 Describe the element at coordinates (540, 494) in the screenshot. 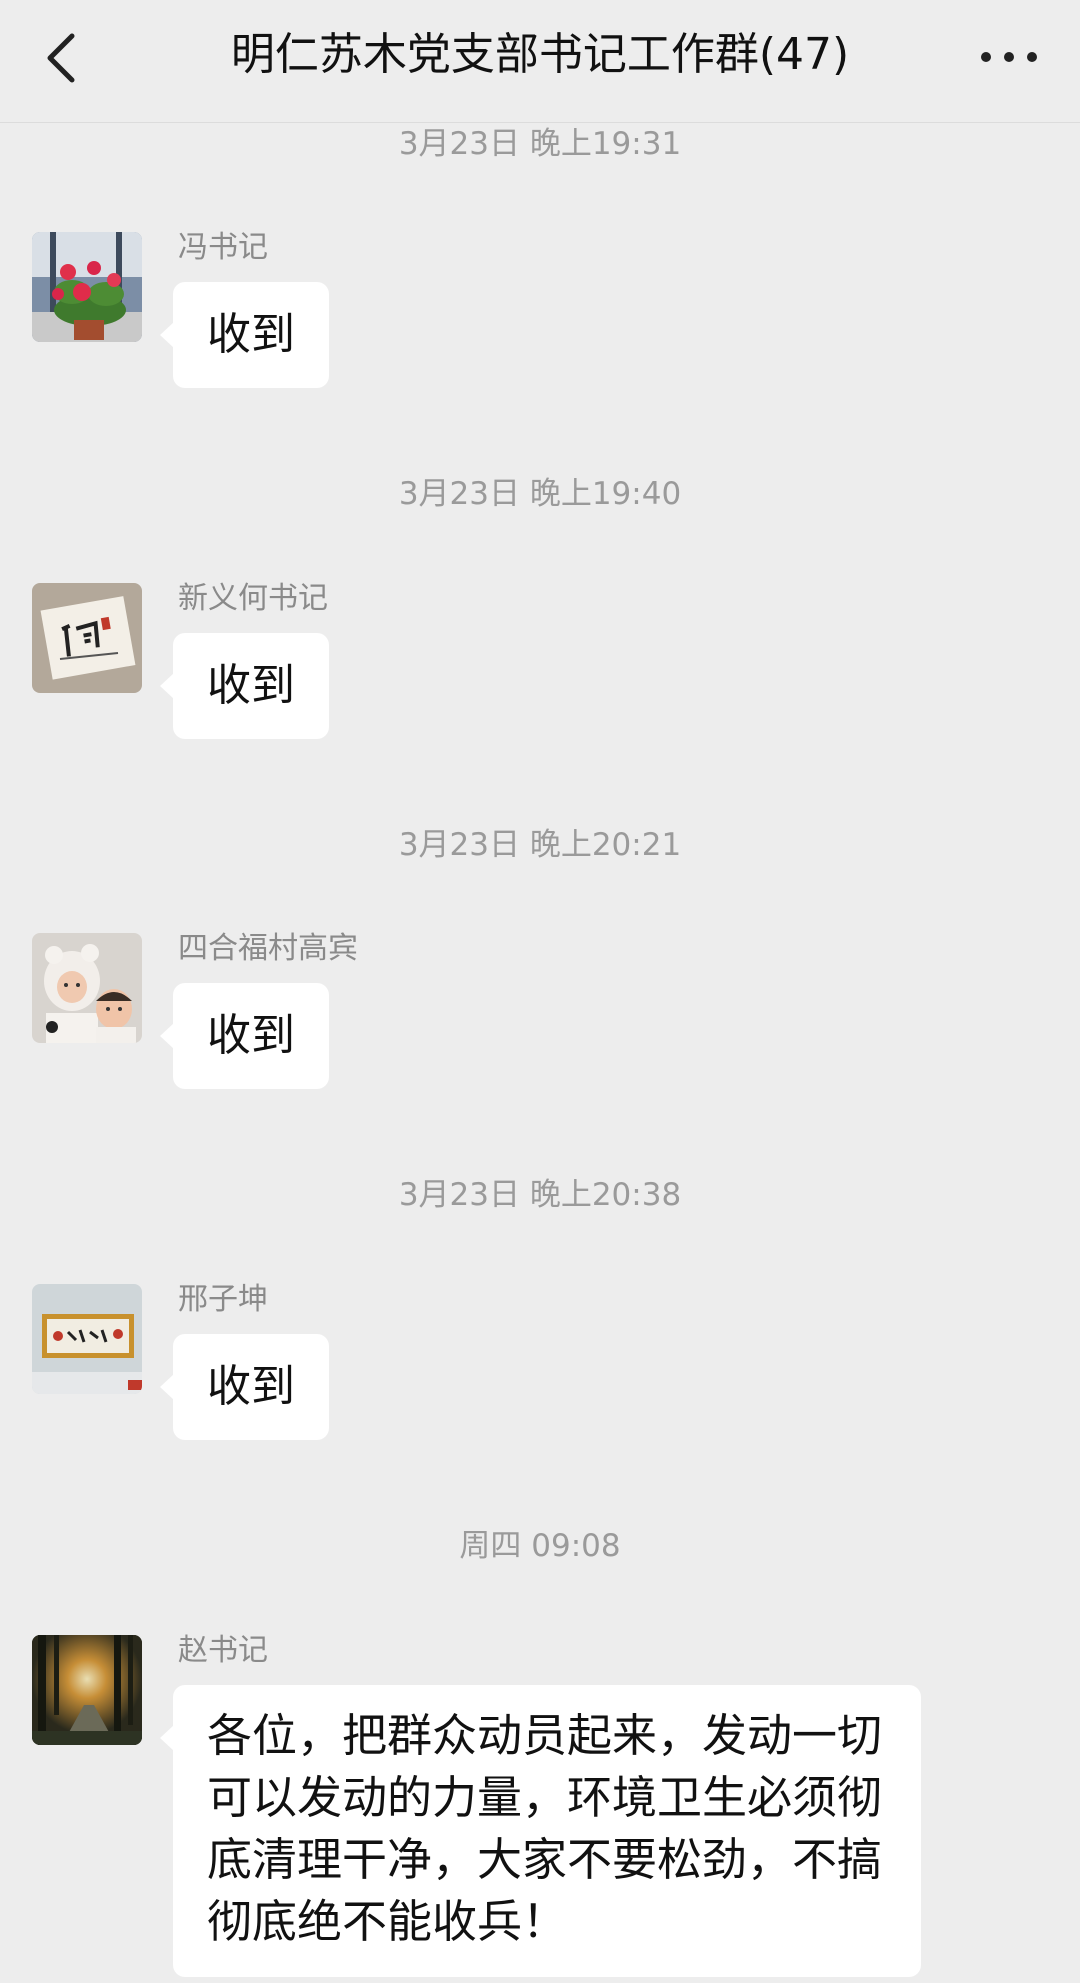

I see `timestamp: 3月23日 晚上19:40` at that location.